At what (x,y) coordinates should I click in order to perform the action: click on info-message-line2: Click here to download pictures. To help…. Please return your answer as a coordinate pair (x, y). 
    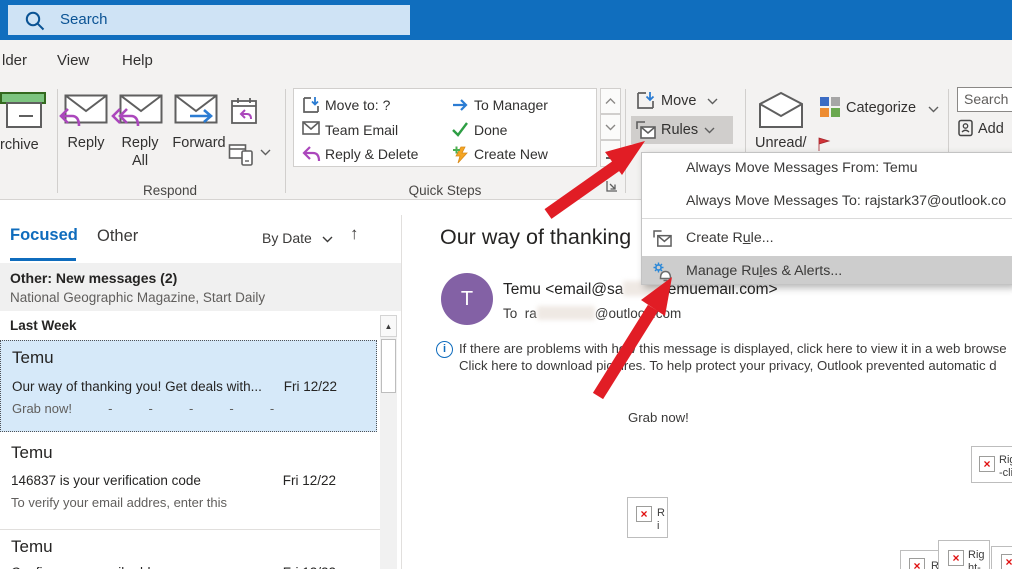
    Looking at the image, I should click on (728, 365).